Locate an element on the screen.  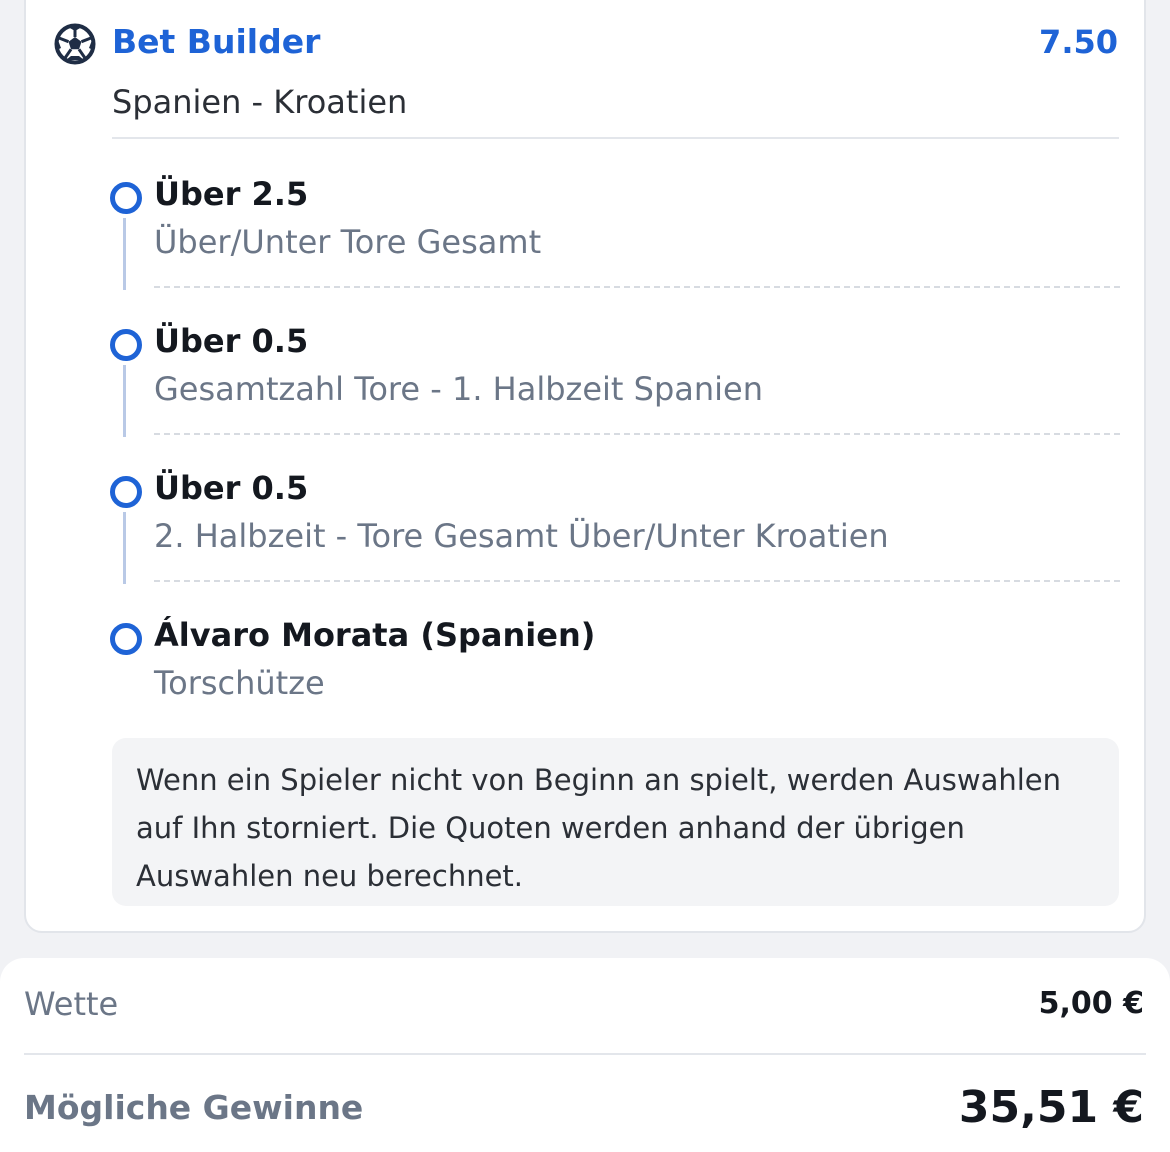
leg-market: Torschütze is located at coordinates (239, 683).